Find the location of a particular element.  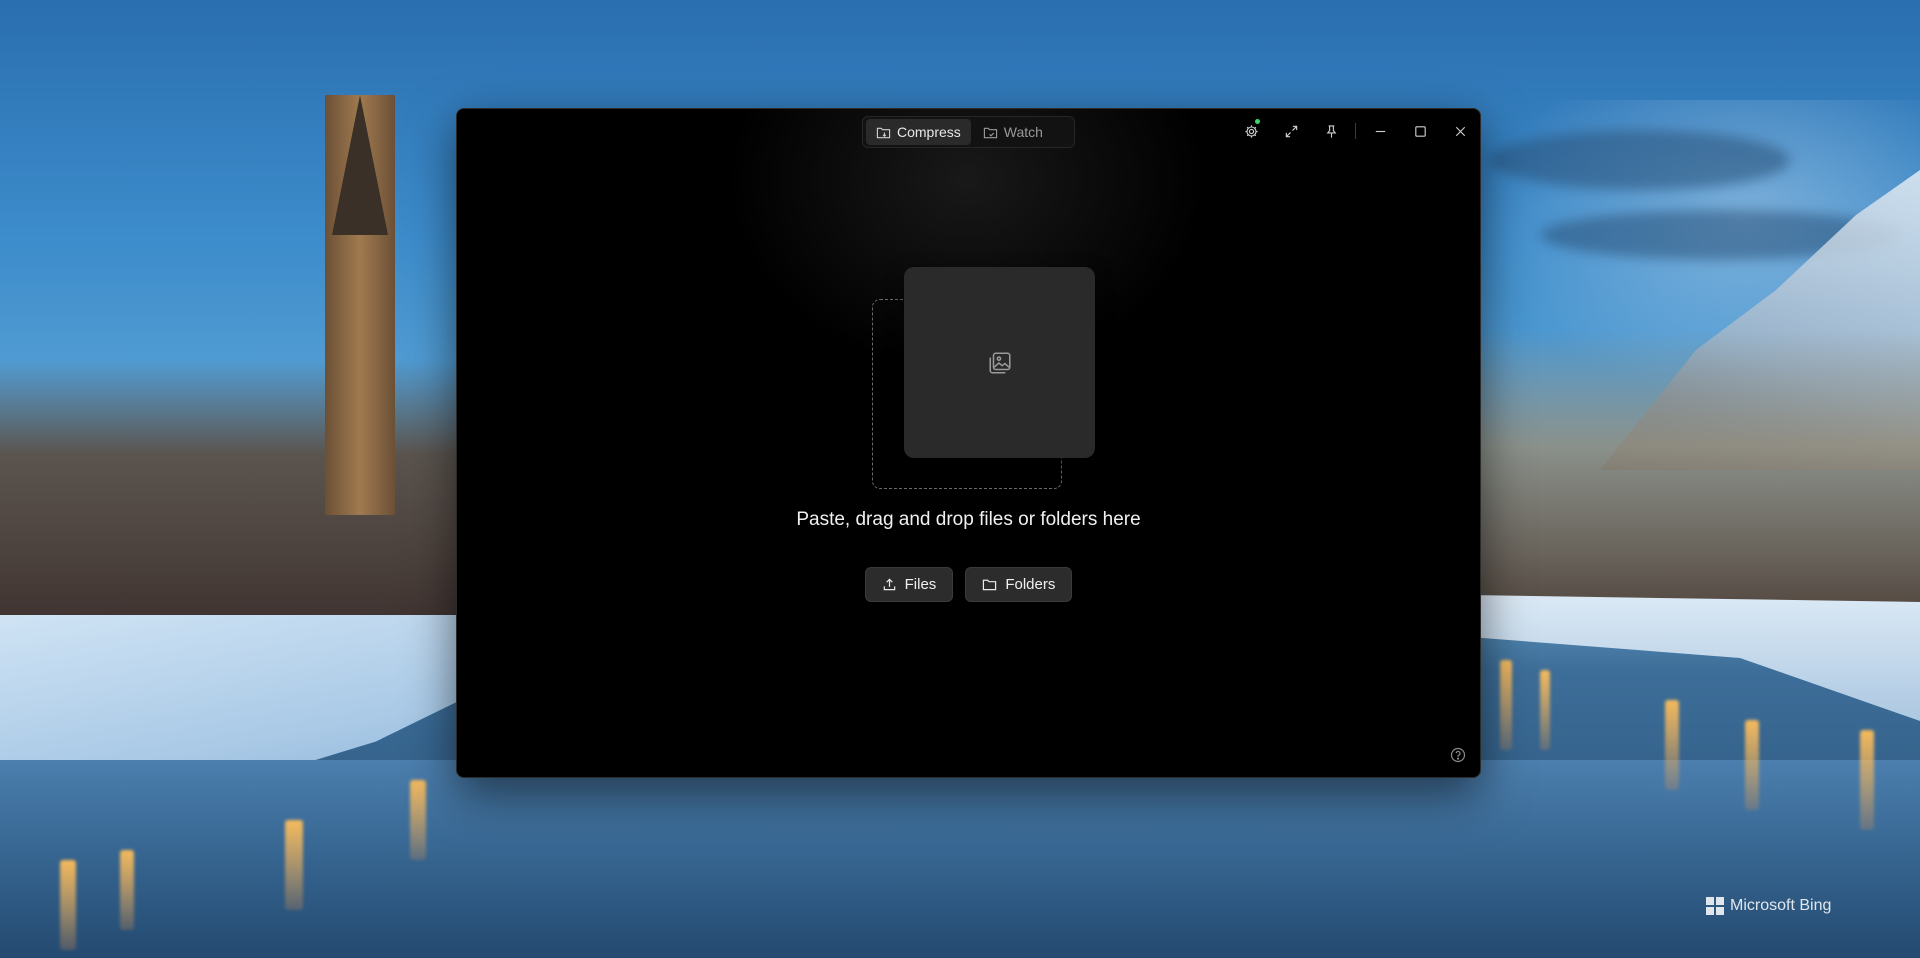

folders-button: Folders is located at coordinates (1019, 584).